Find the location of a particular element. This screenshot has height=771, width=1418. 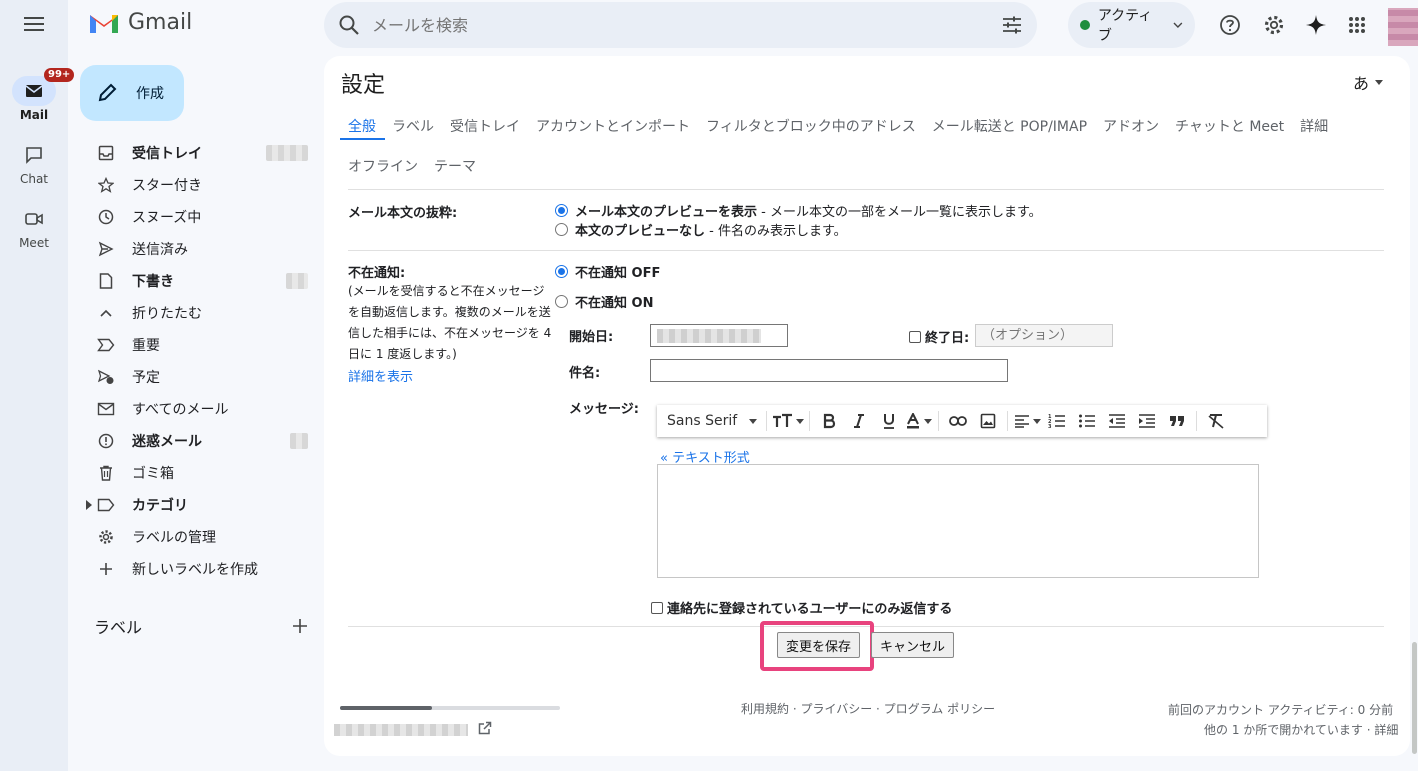

font-size-button is located at coordinates (788, 421).